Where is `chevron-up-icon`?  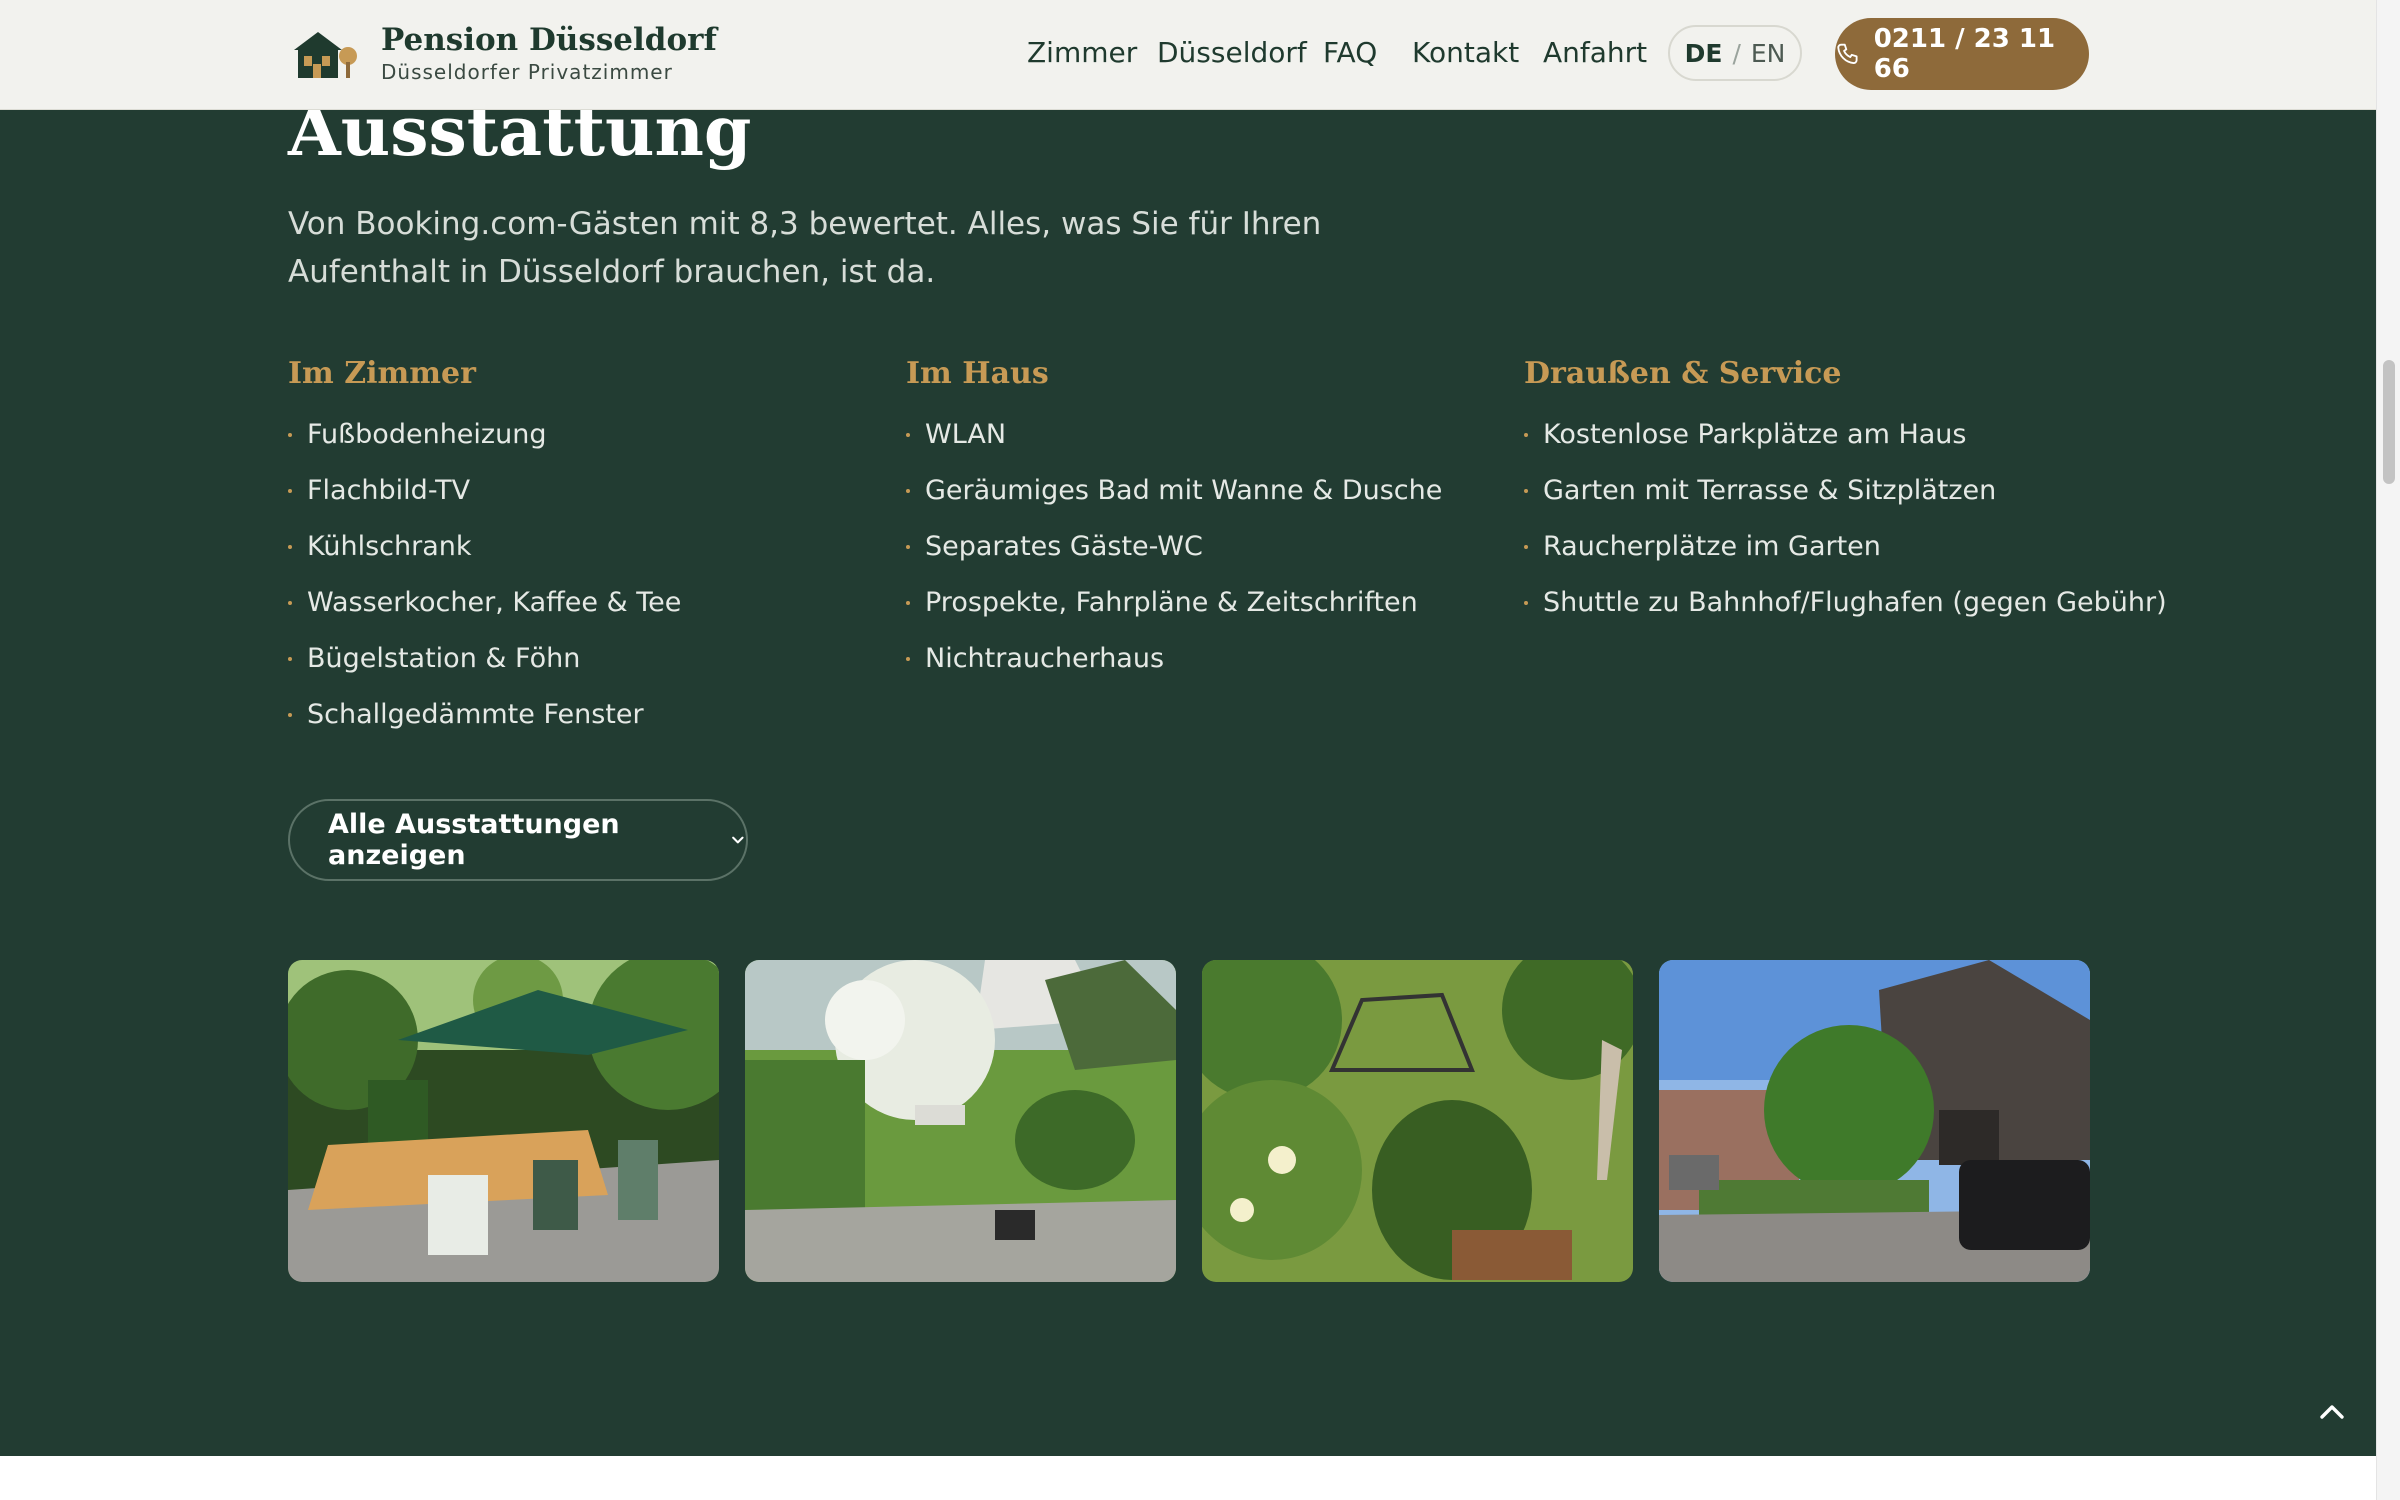 chevron-up-icon is located at coordinates (2332, 1412).